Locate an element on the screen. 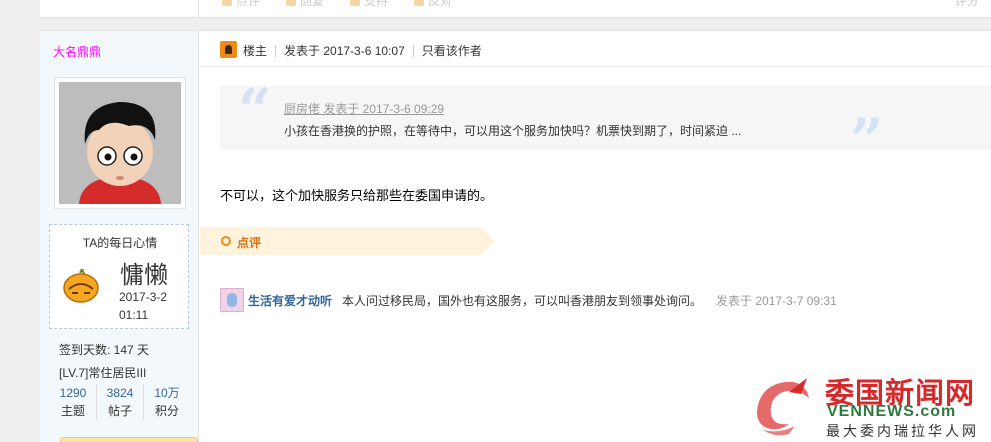 The image size is (991, 442). stat-label: 帖子 is located at coordinates (119, 411).